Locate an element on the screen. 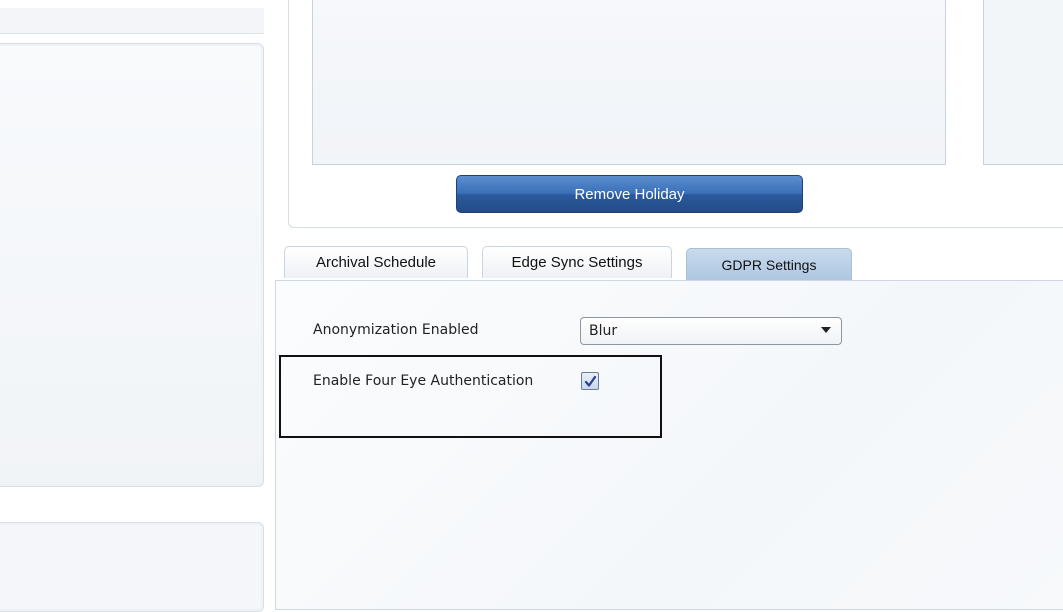 The image size is (1063, 612). left-header-strip is located at coordinates (132, 21).